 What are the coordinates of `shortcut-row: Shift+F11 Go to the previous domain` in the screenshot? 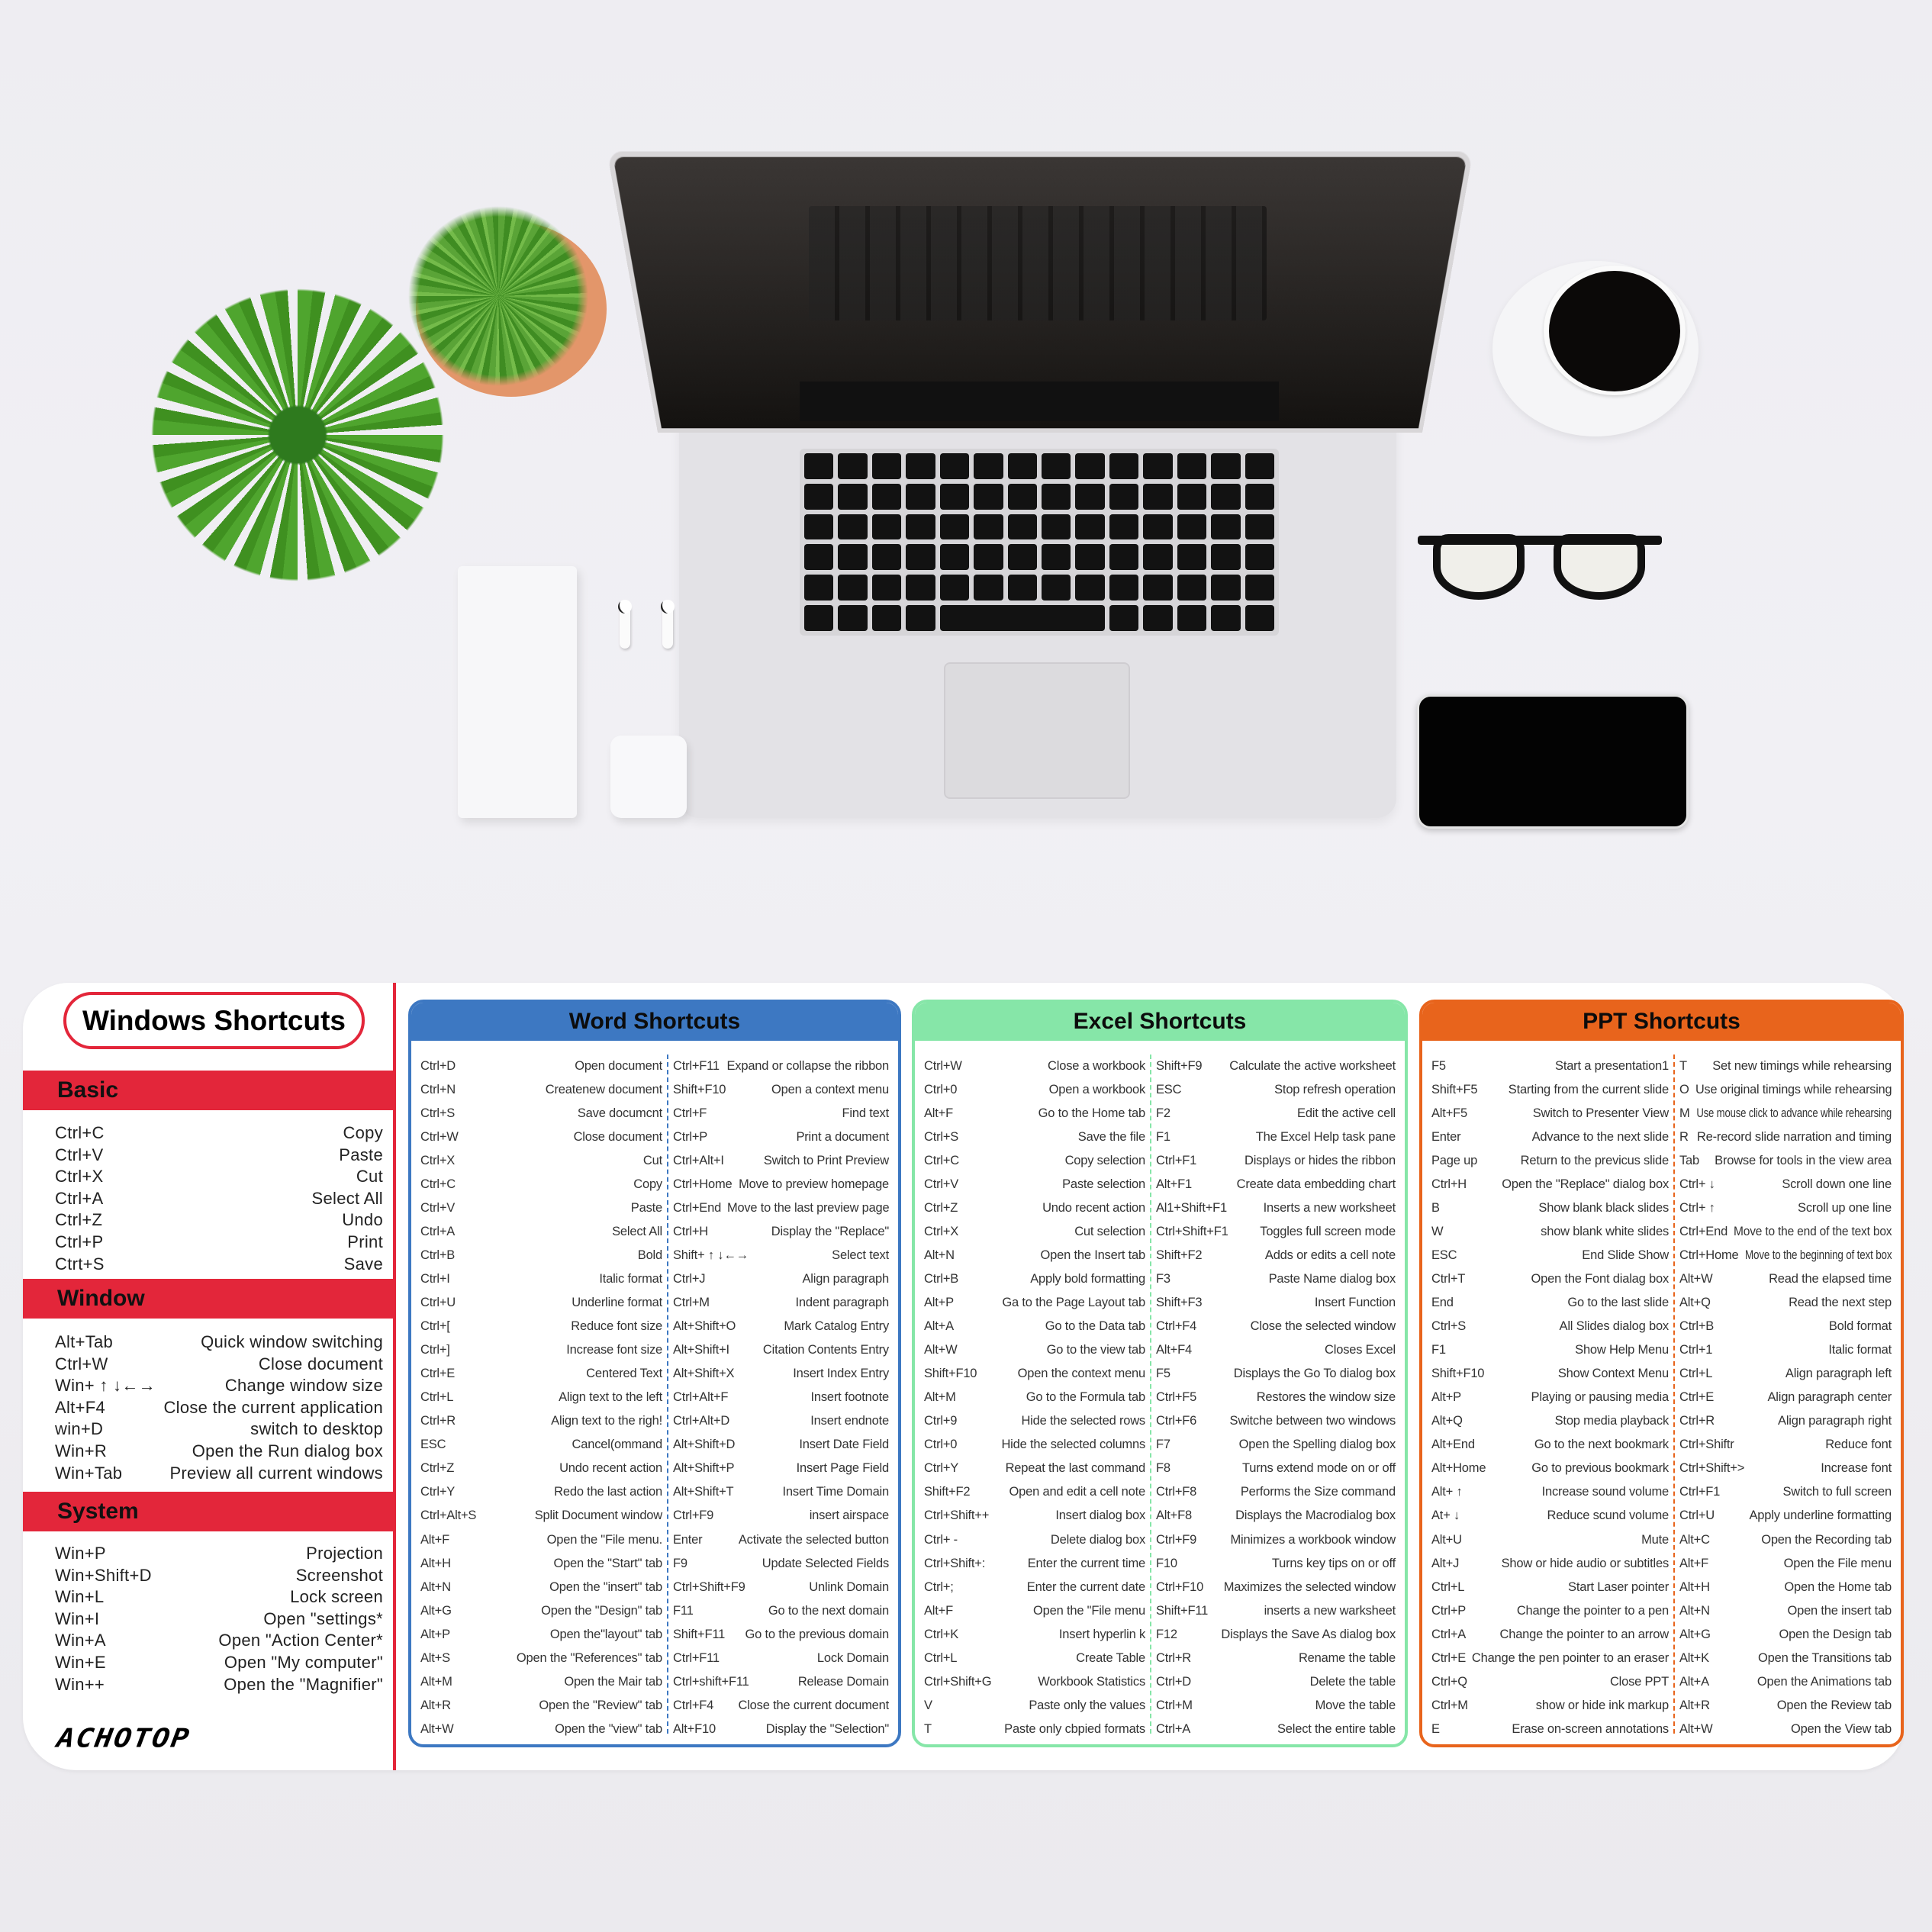 It's located at (781, 1634).